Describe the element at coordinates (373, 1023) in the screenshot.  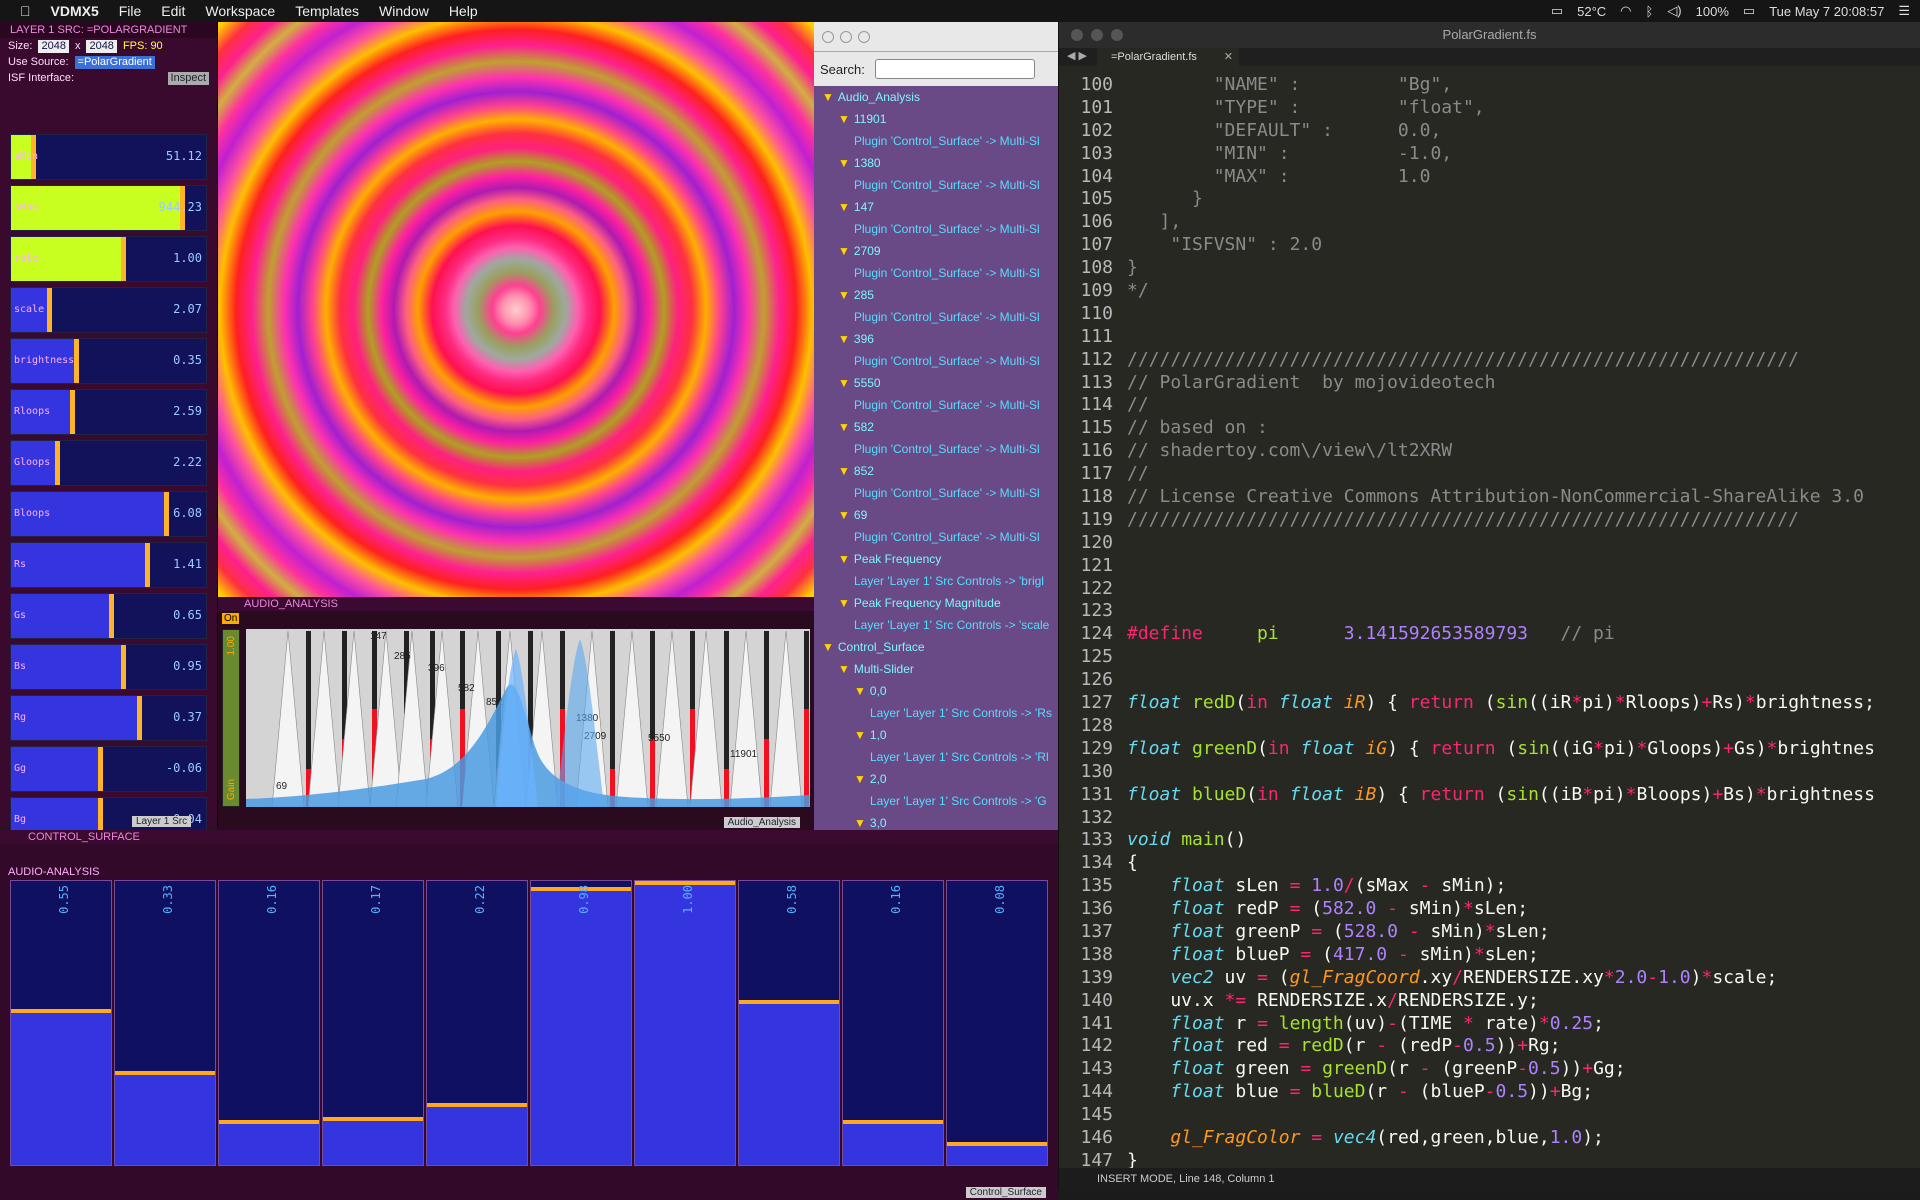
I see `multi-slider-bar: 0.17` at that location.